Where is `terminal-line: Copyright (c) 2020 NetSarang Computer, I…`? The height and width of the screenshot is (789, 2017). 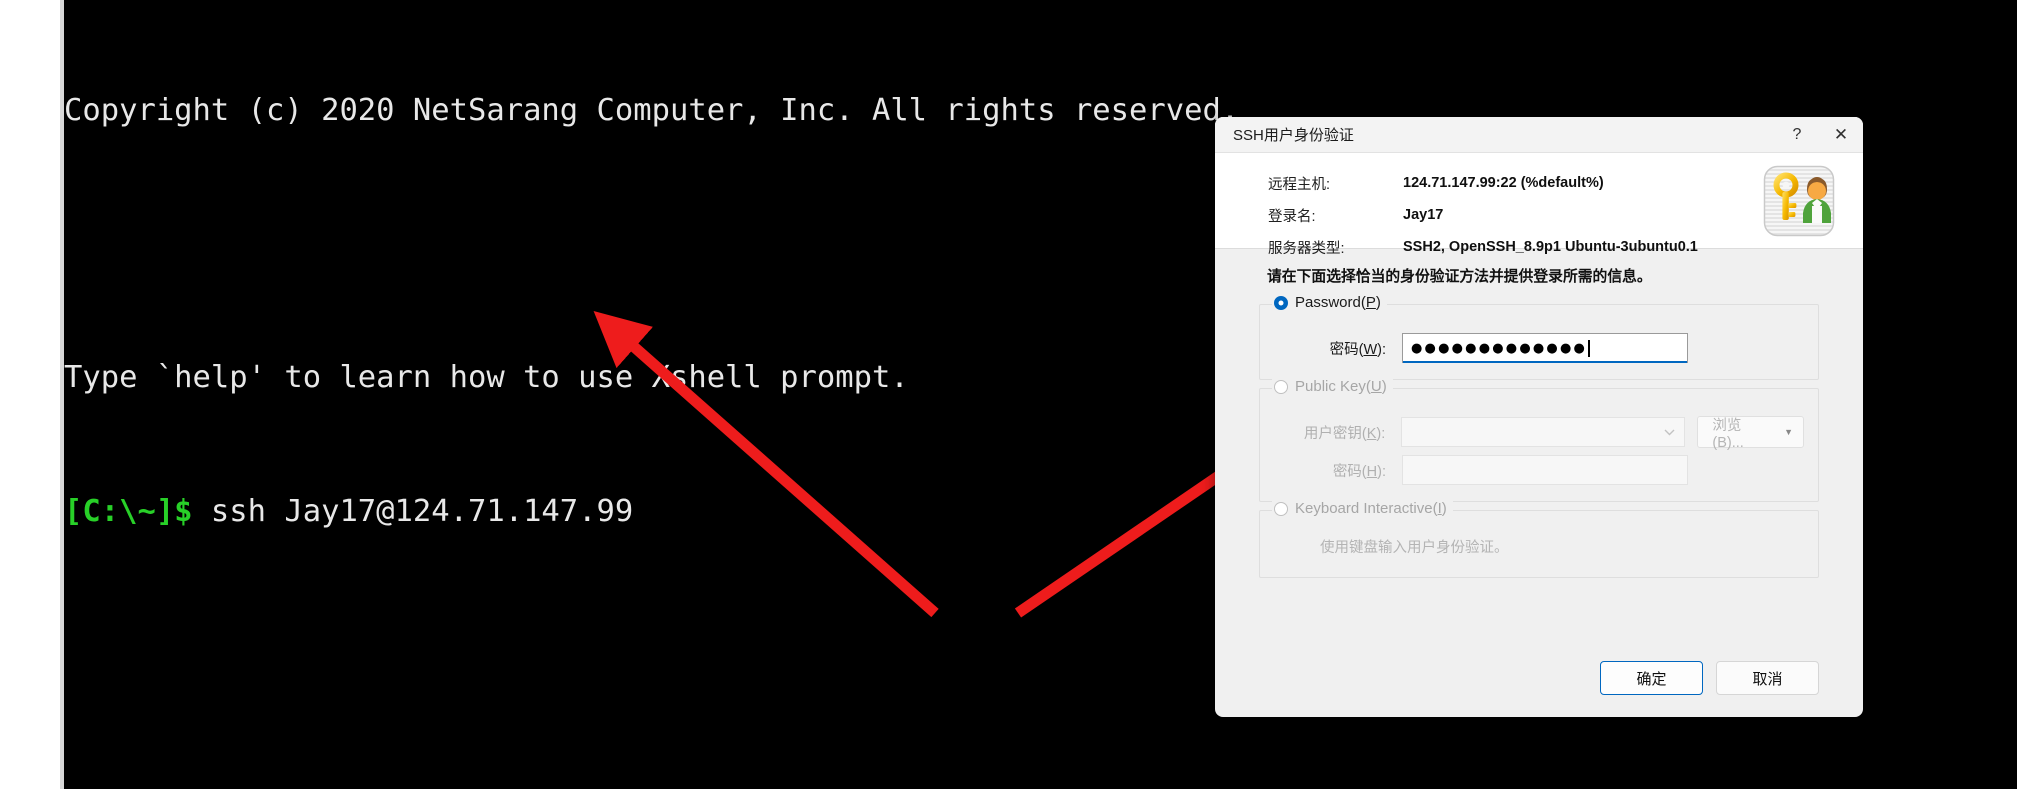 terminal-line: Copyright (c) 2020 NetSarang Computer, I… is located at coordinates (651, 111).